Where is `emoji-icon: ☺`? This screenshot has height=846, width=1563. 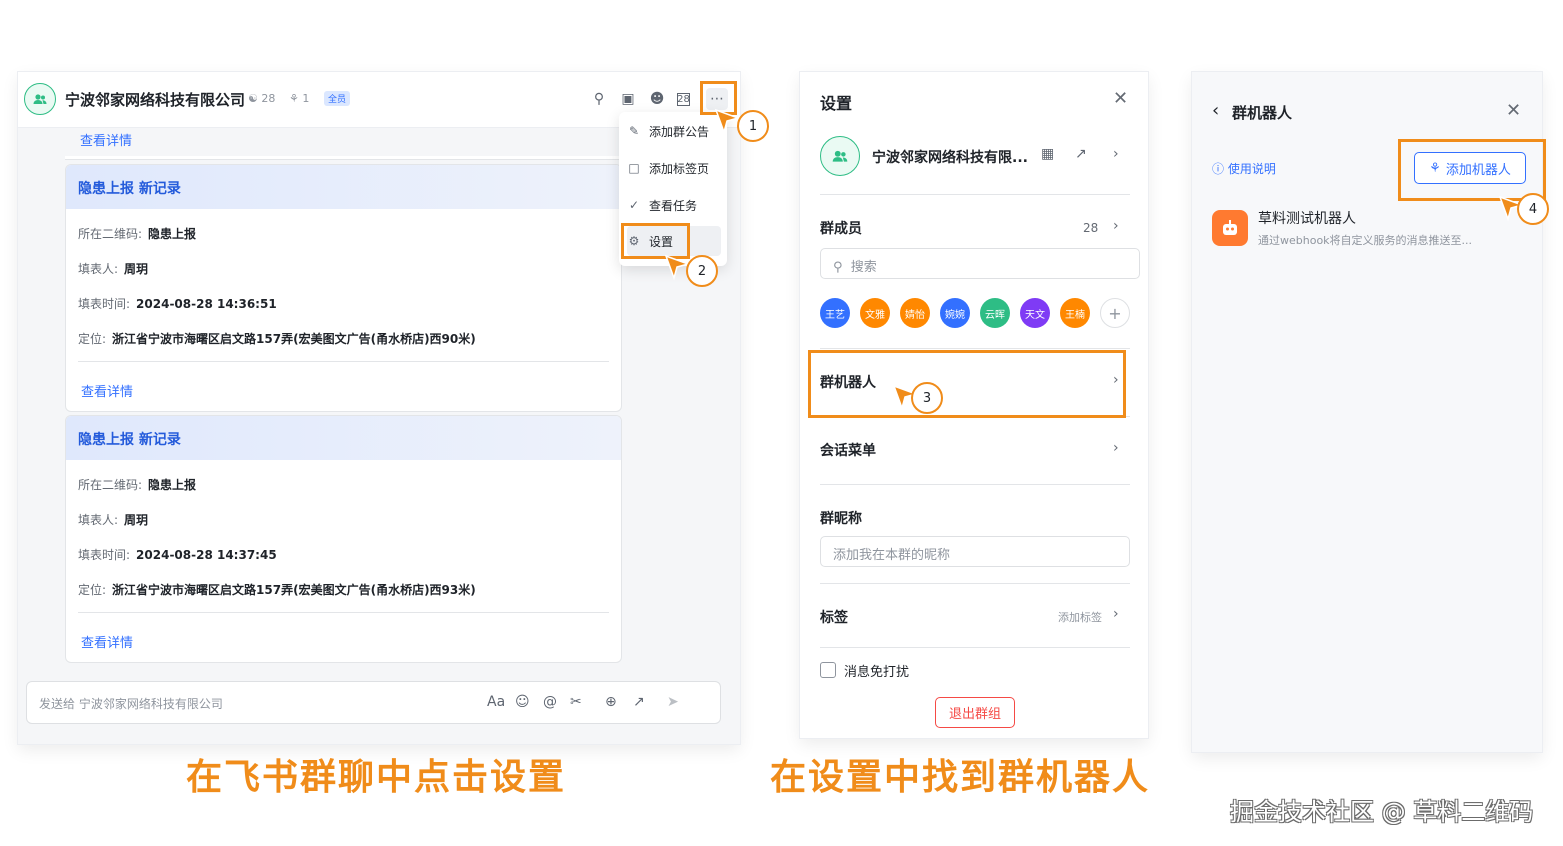 emoji-icon: ☺ is located at coordinates (522, 702).